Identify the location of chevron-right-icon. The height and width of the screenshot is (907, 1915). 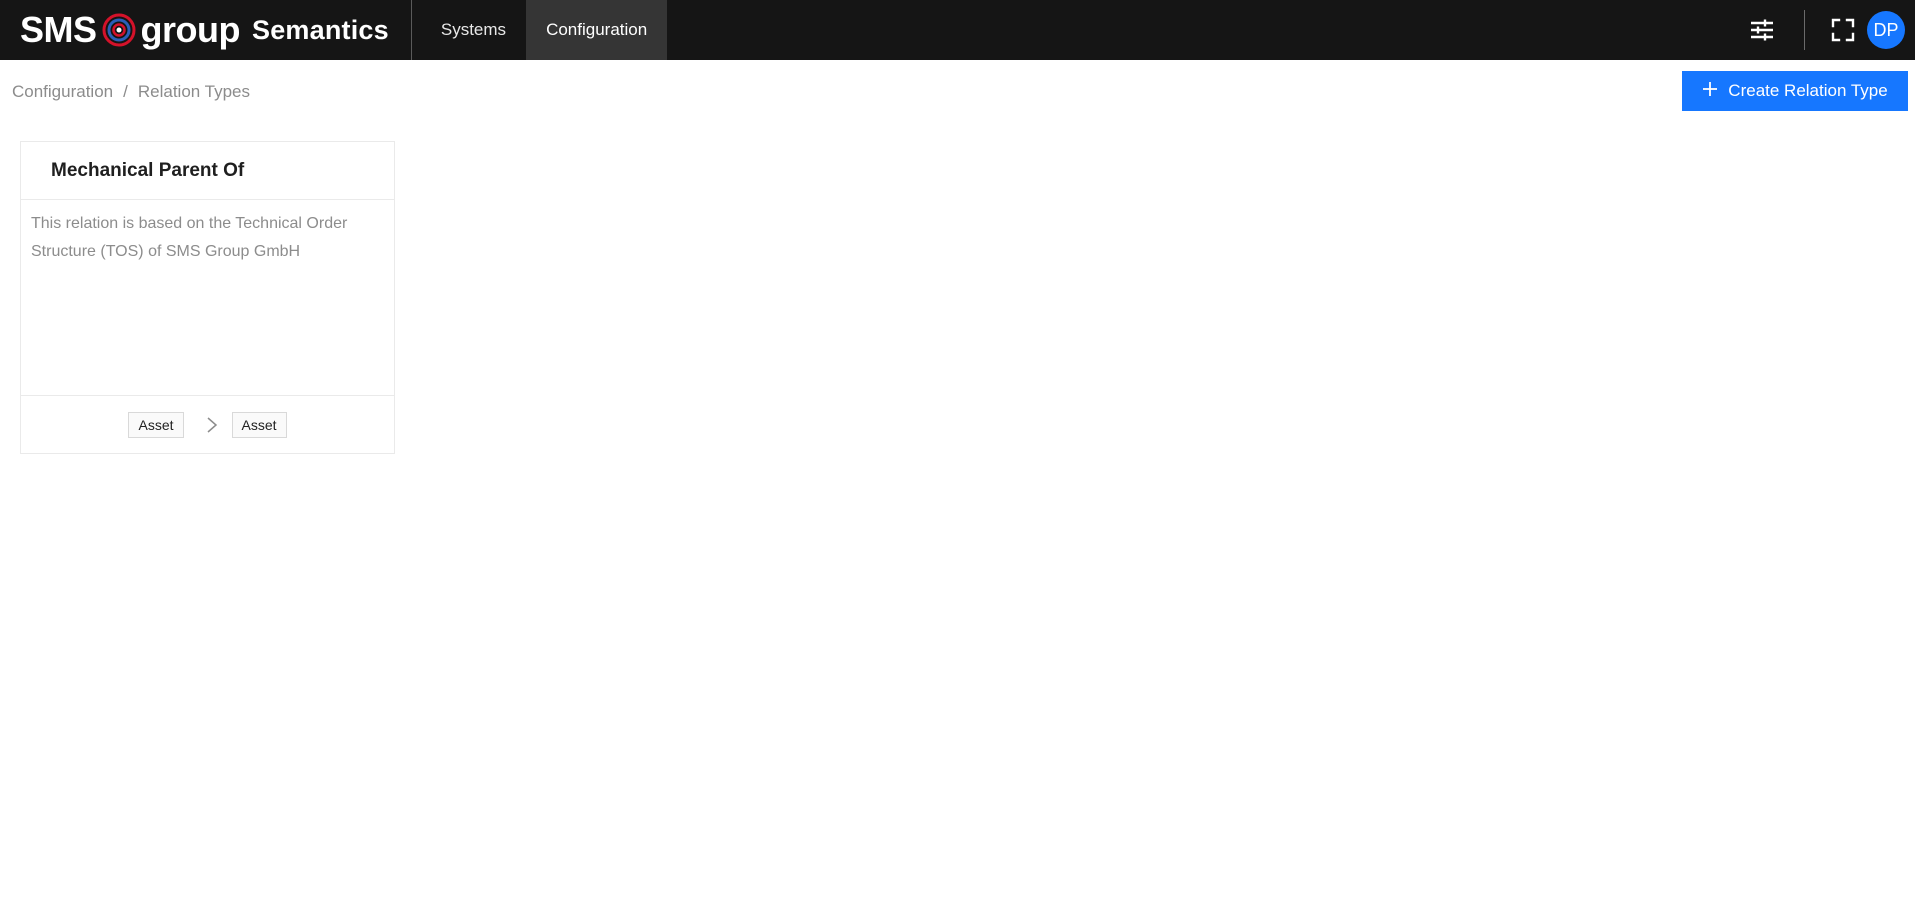
(212, 424).